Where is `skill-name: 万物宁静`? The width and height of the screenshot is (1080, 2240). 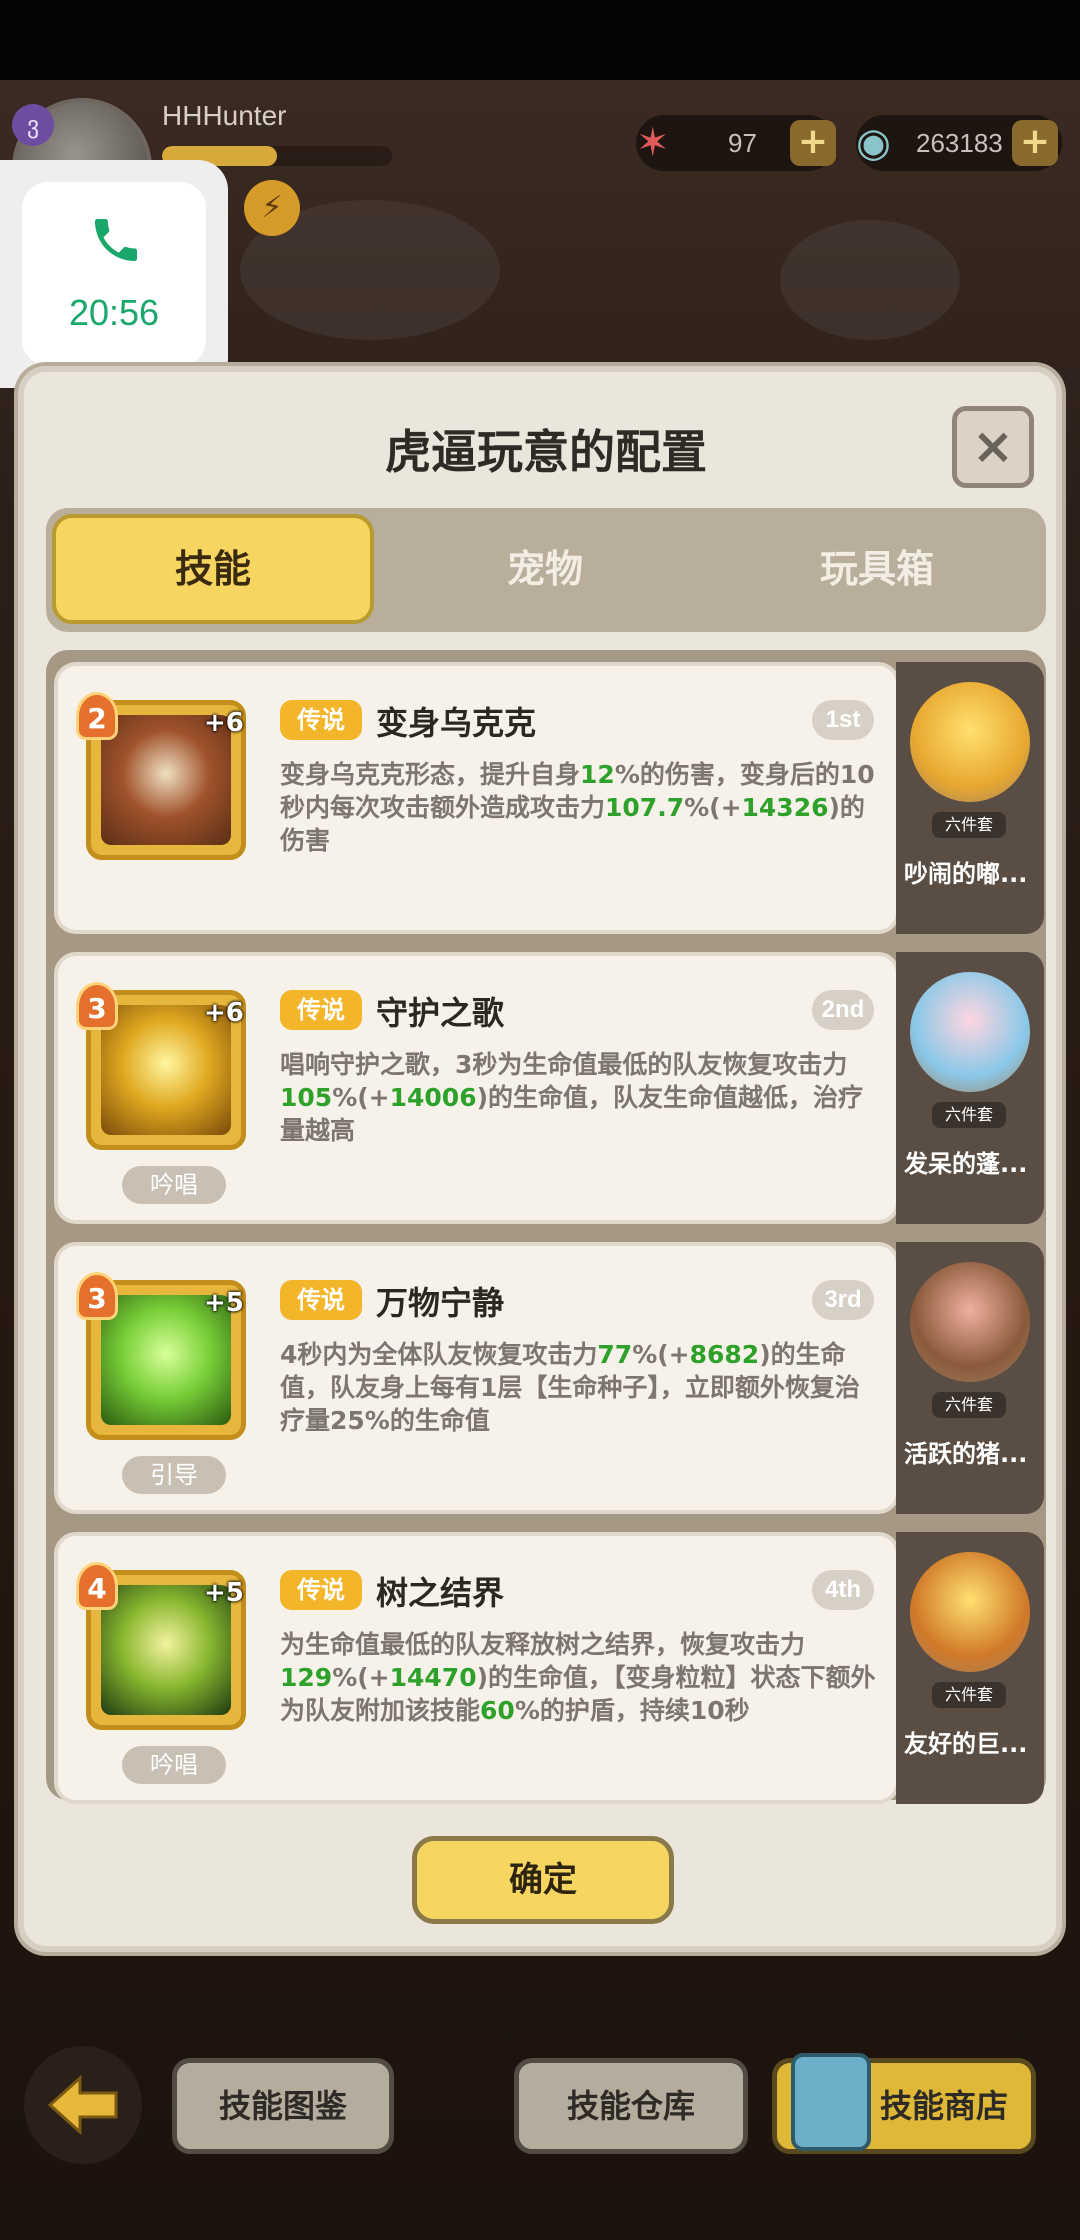
skill-name: 万物宁静 is located at coordinates (440, 1303).